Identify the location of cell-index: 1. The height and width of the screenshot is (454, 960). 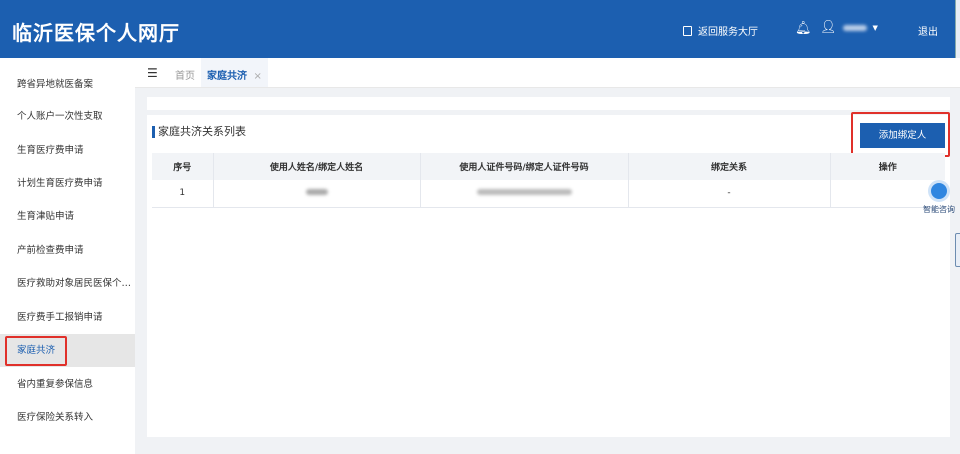
(183, 194).